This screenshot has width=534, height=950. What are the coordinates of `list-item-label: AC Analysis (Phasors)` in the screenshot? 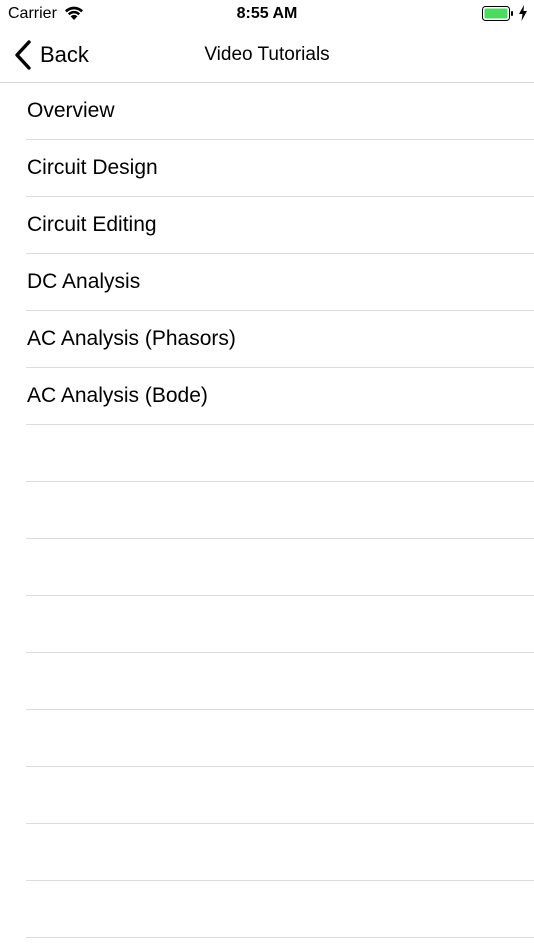 It's located at (131, 338).